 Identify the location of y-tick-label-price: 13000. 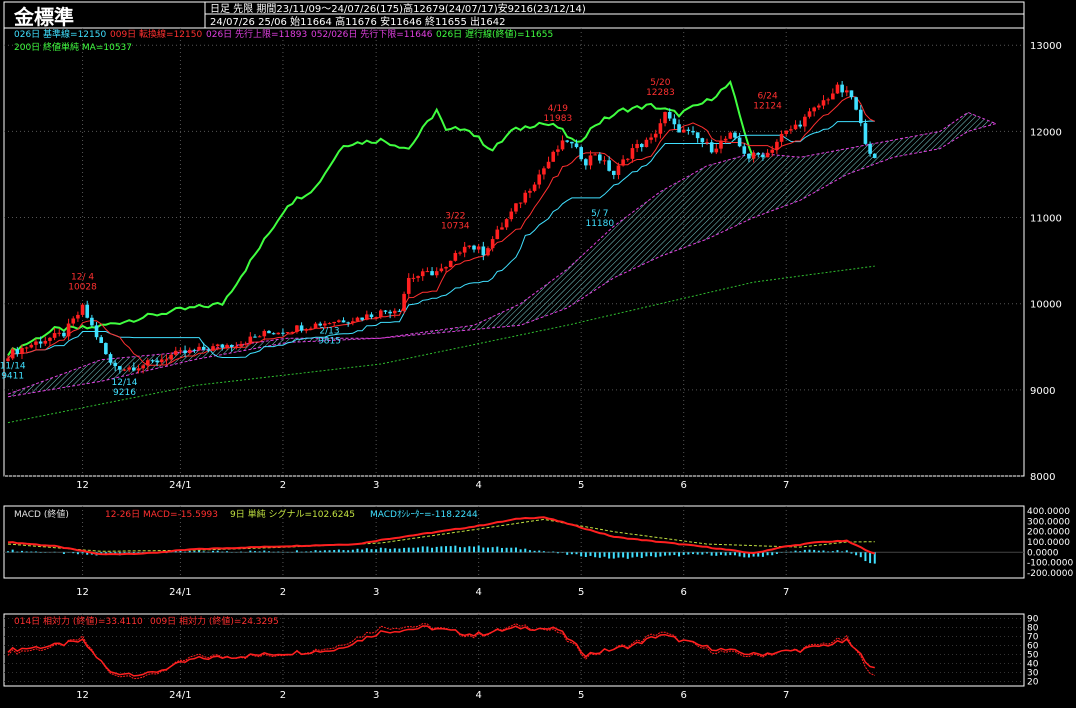
(1046, 46).